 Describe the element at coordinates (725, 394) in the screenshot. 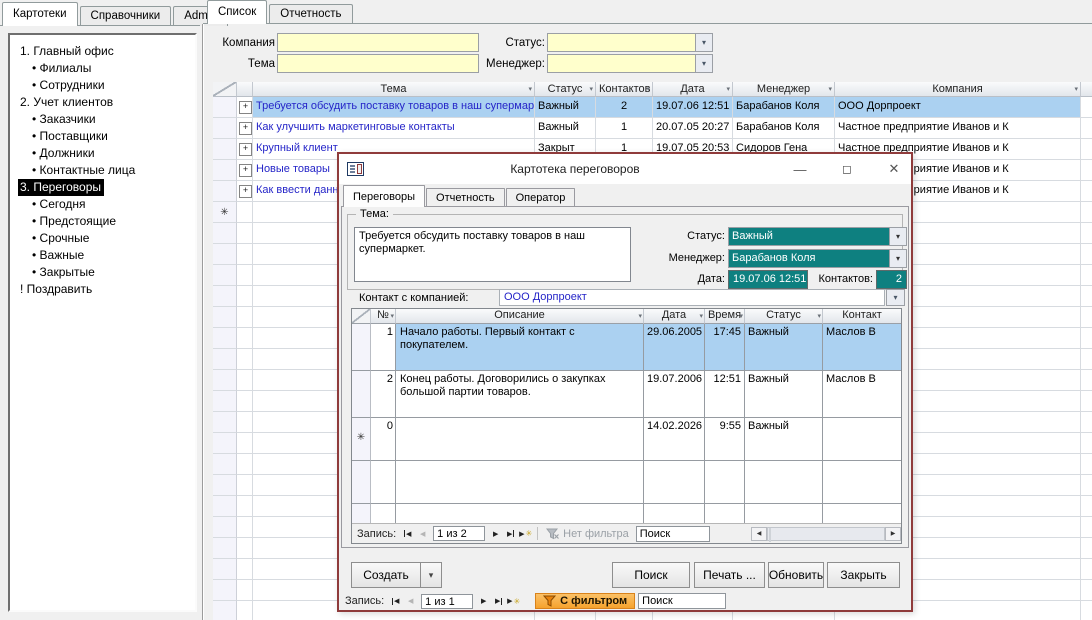

I see `cell-time: 12:51` at that location.